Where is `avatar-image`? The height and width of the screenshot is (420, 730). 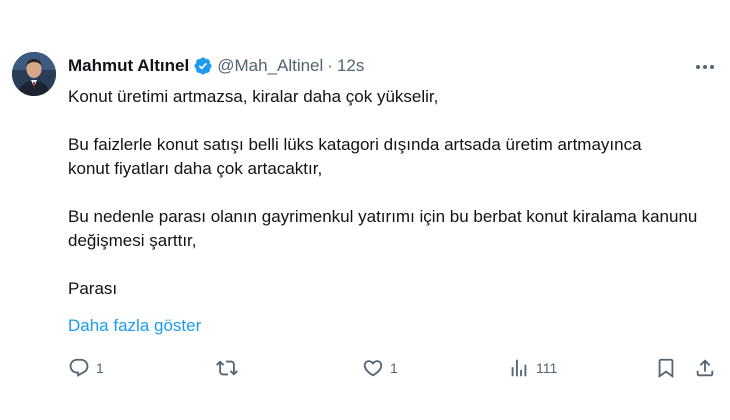
avatar-image is located at coordinates (34, 74).